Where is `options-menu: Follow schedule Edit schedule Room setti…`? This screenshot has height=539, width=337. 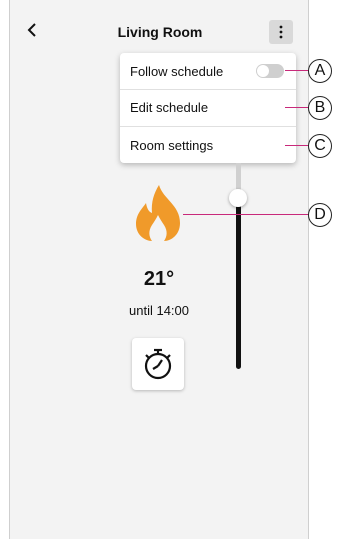
options-menu: Follow schedule Edit schedule Room setti… is located at coordinates (208, 108).